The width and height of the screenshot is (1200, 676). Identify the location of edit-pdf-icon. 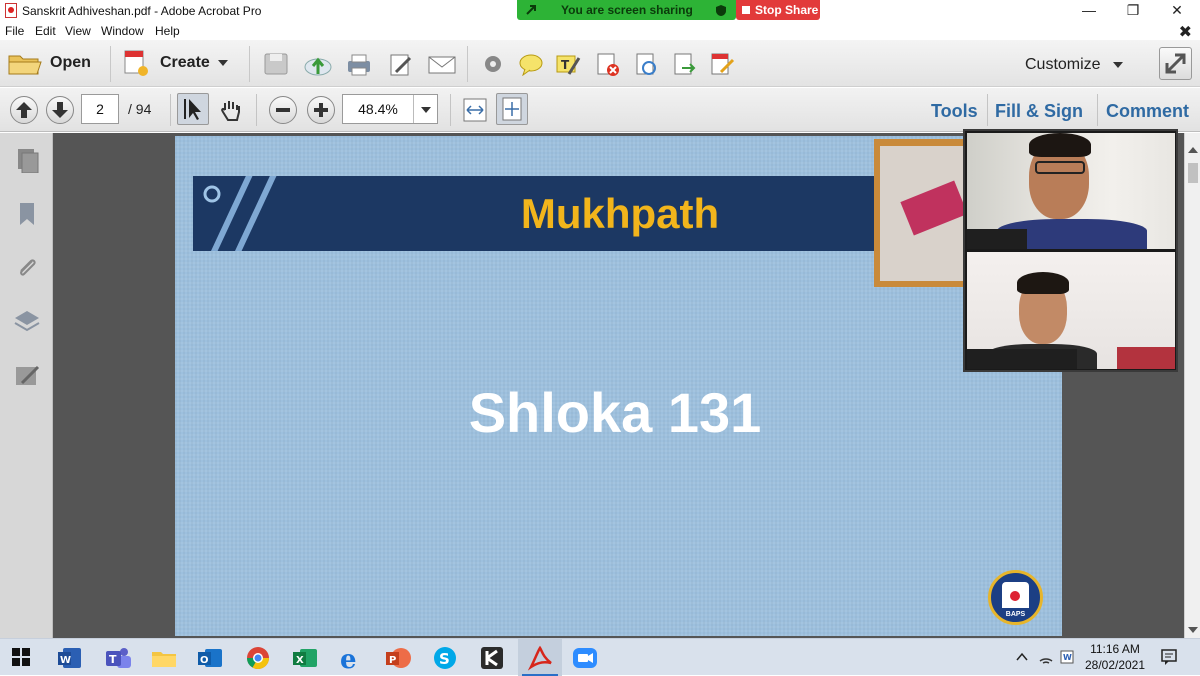
(722, 64).